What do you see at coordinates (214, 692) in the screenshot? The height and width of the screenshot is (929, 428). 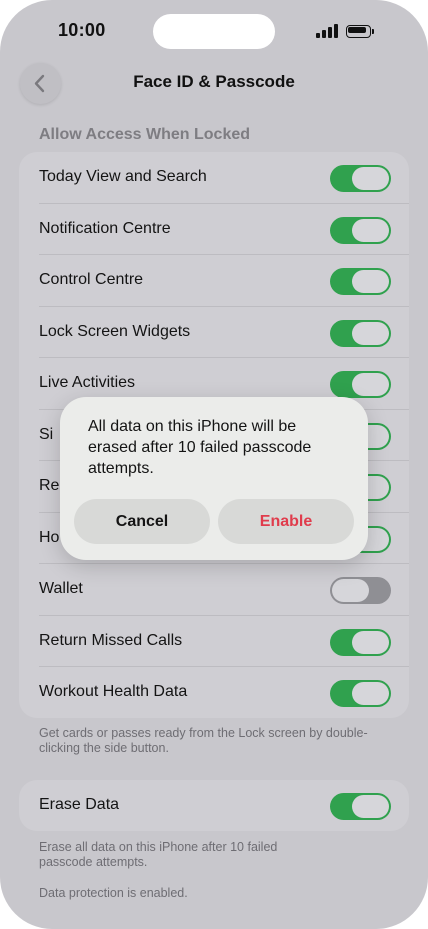 I see `setting-row: Workout Health Data` at bounding box center [214, 692].